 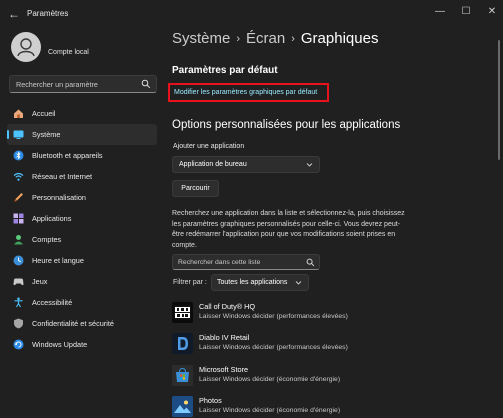 What do you see at coordinates (18, 197) in the screenshot?
I see `personalization-icon` at bounding box center [18, 197].